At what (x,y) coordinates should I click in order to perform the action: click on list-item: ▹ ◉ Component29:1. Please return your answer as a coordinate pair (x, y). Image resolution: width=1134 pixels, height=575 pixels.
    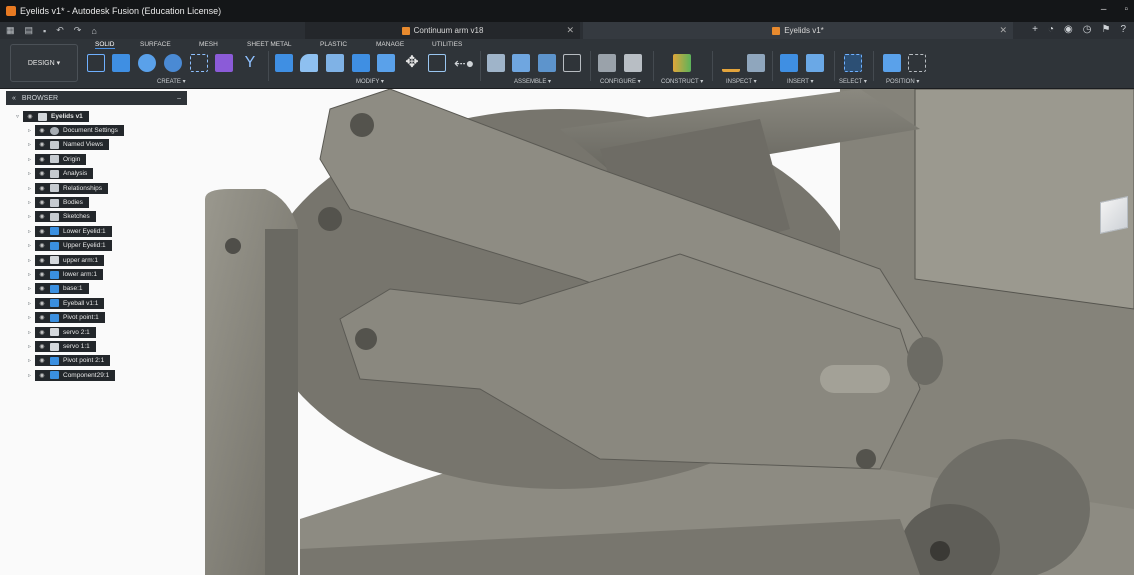
    Looking at the image, I should click on (72, 375).